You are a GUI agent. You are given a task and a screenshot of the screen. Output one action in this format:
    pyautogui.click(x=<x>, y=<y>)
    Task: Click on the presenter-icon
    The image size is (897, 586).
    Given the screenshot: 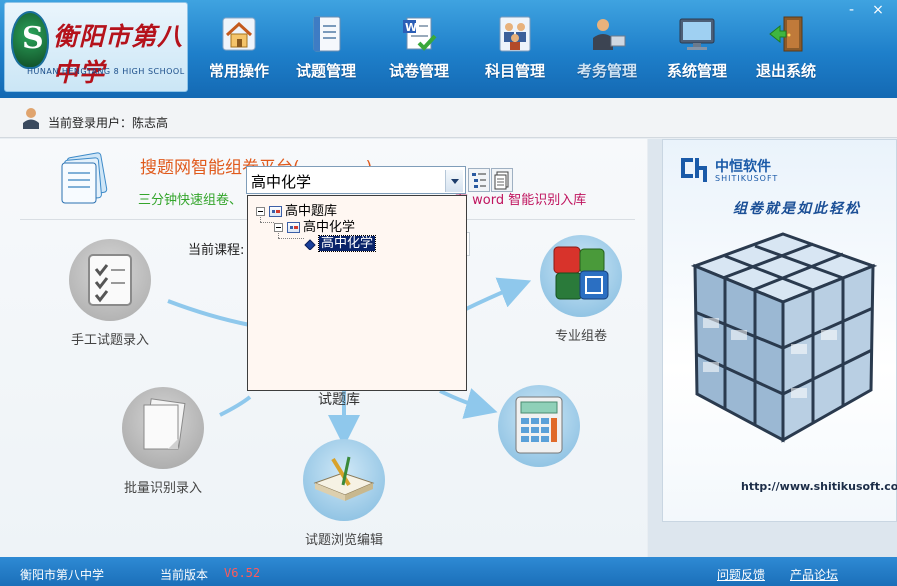 What is the action you would take?
    pyautogui.click(x=607, y=34)
    